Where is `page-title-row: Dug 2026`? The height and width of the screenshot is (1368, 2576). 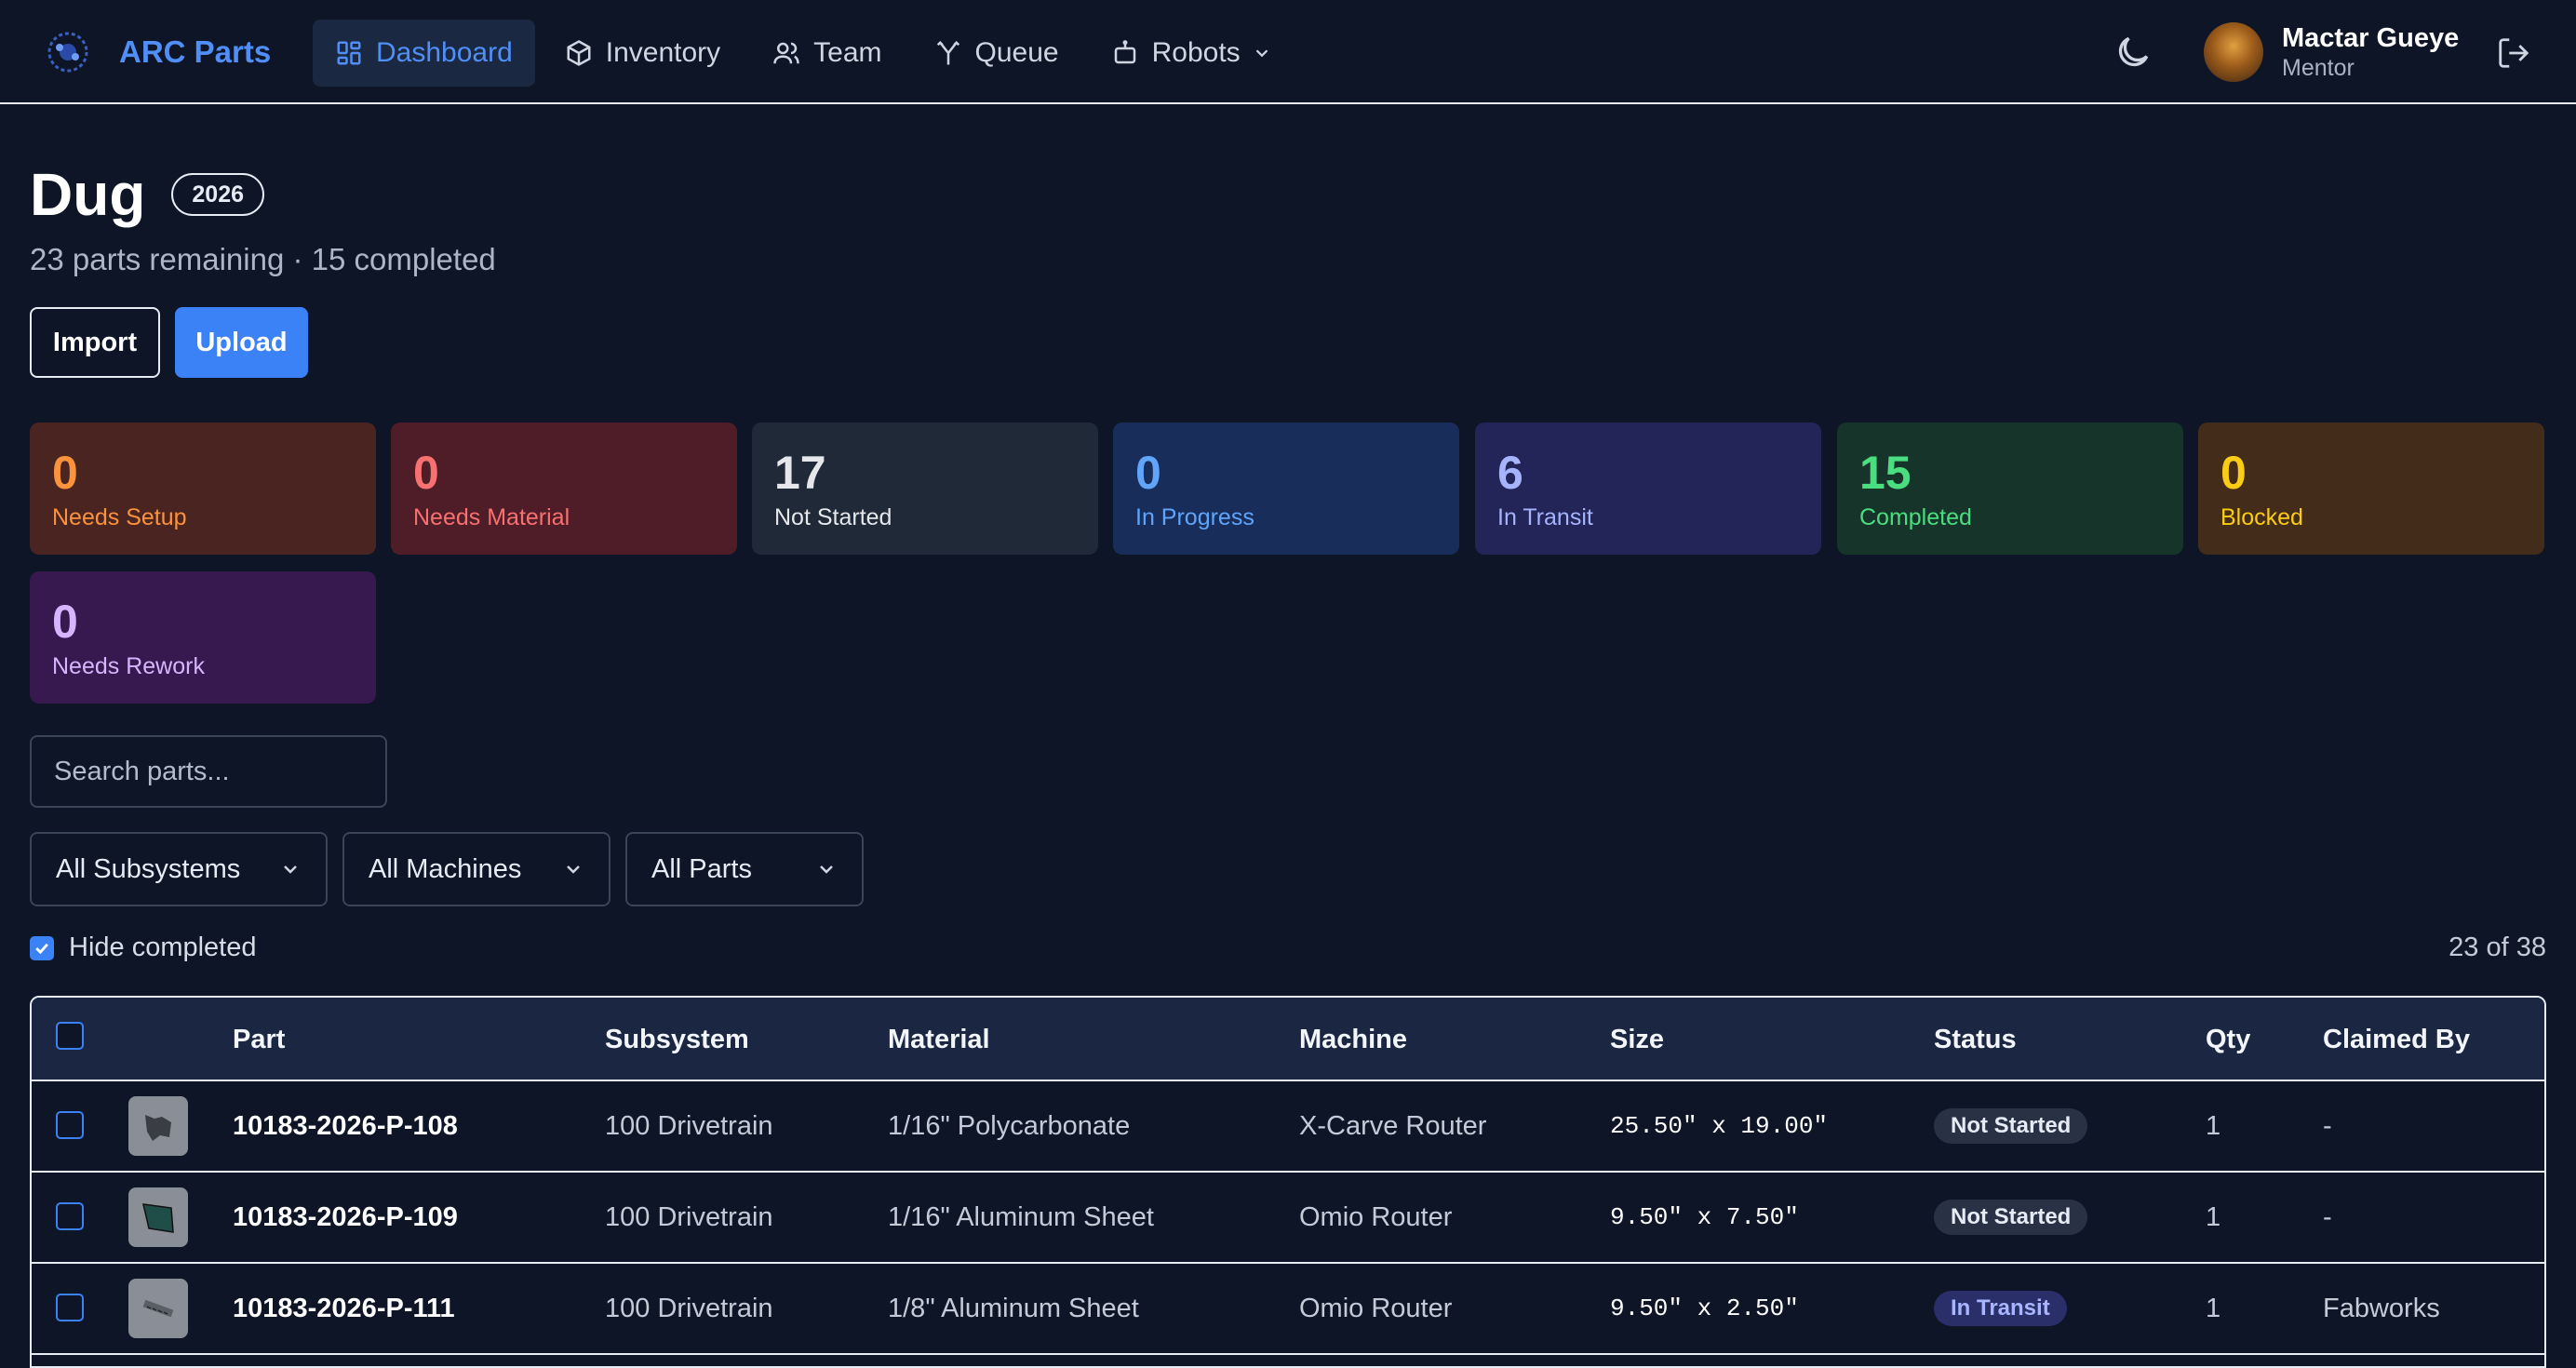
page-title-row: Dug 2026 is located at coordinates (147, 194).